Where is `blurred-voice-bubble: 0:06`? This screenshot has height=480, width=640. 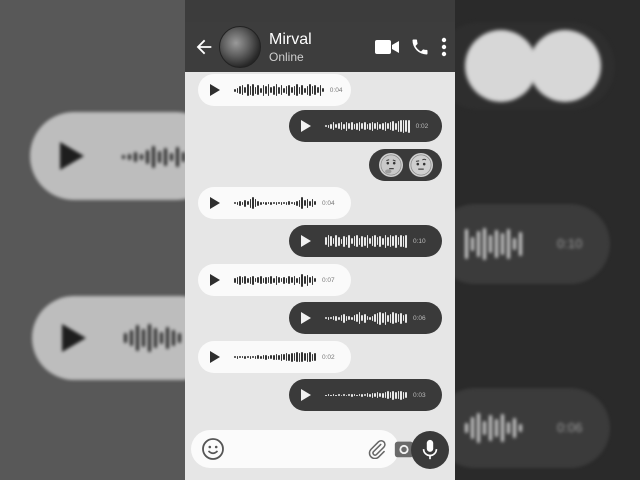 blurred-voice-bubble: 0:06 is located at coordinates (532, 428).